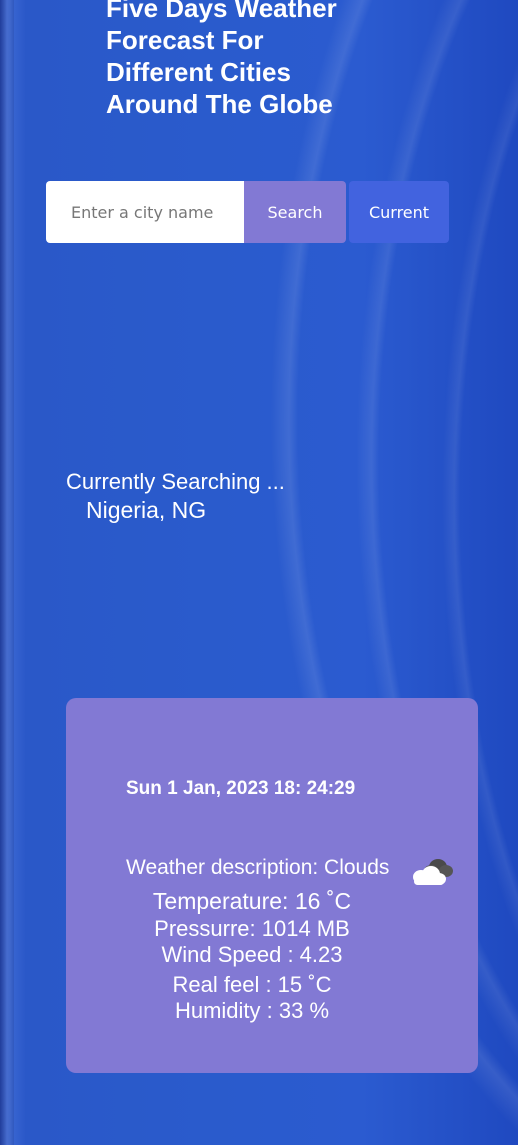 The width and height of the screenshot is (518, 1145). Describe the element at coordinates (252, 928) in the screenshot. I see `weather-pressure: Pressurre: 1014 MB` at that location.